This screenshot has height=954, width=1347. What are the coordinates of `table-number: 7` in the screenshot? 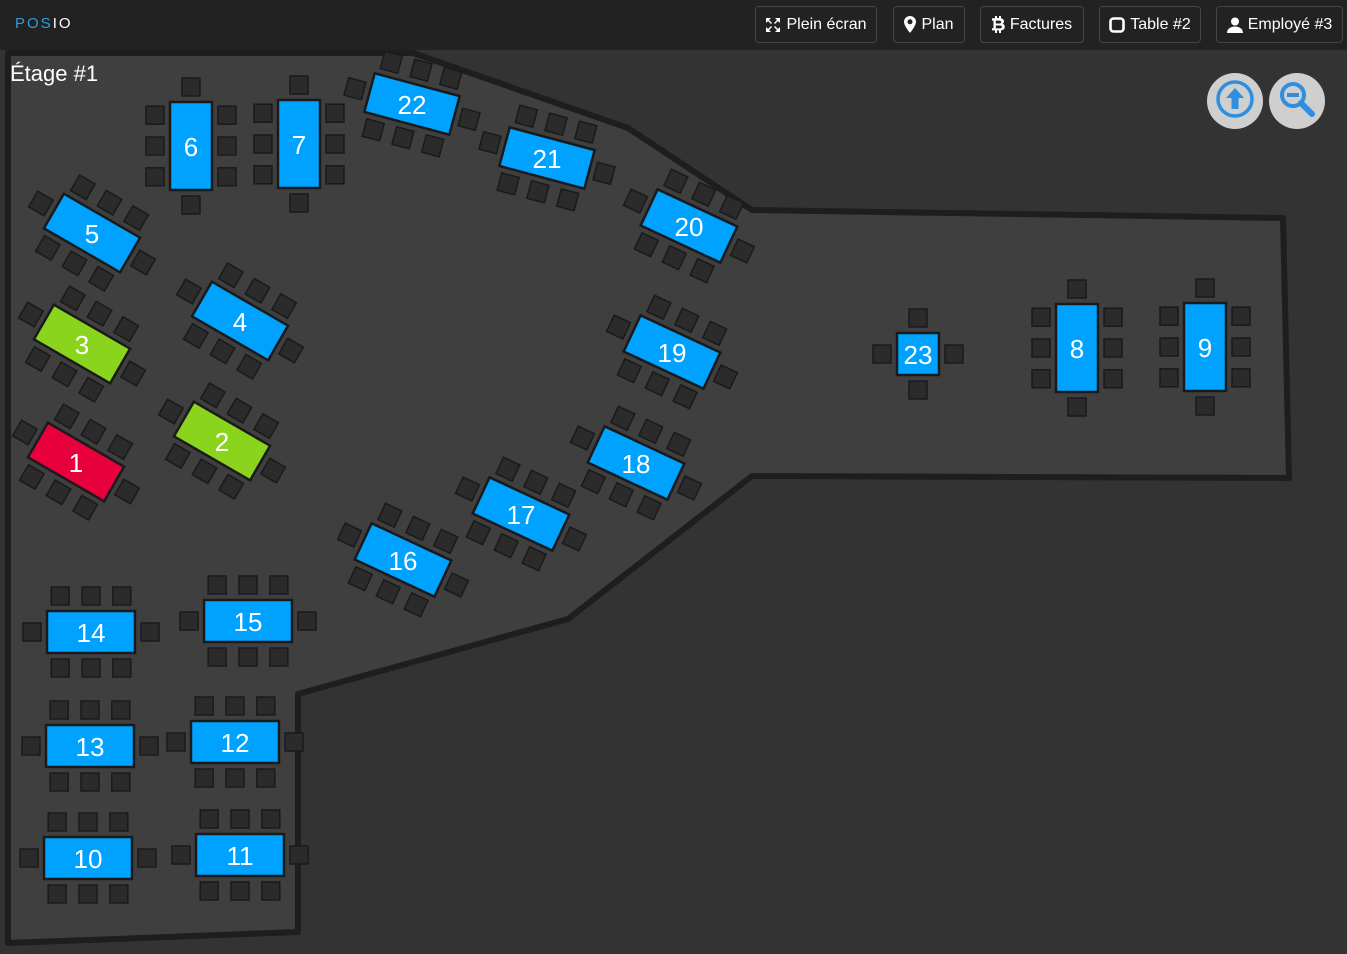 It's located at (299, 145).